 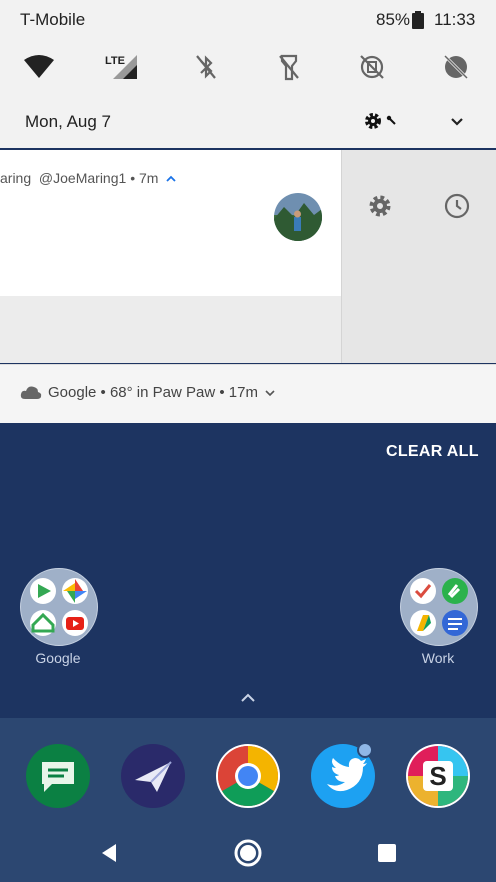 I want to click on battery-icon, so click(x=418, y=20).